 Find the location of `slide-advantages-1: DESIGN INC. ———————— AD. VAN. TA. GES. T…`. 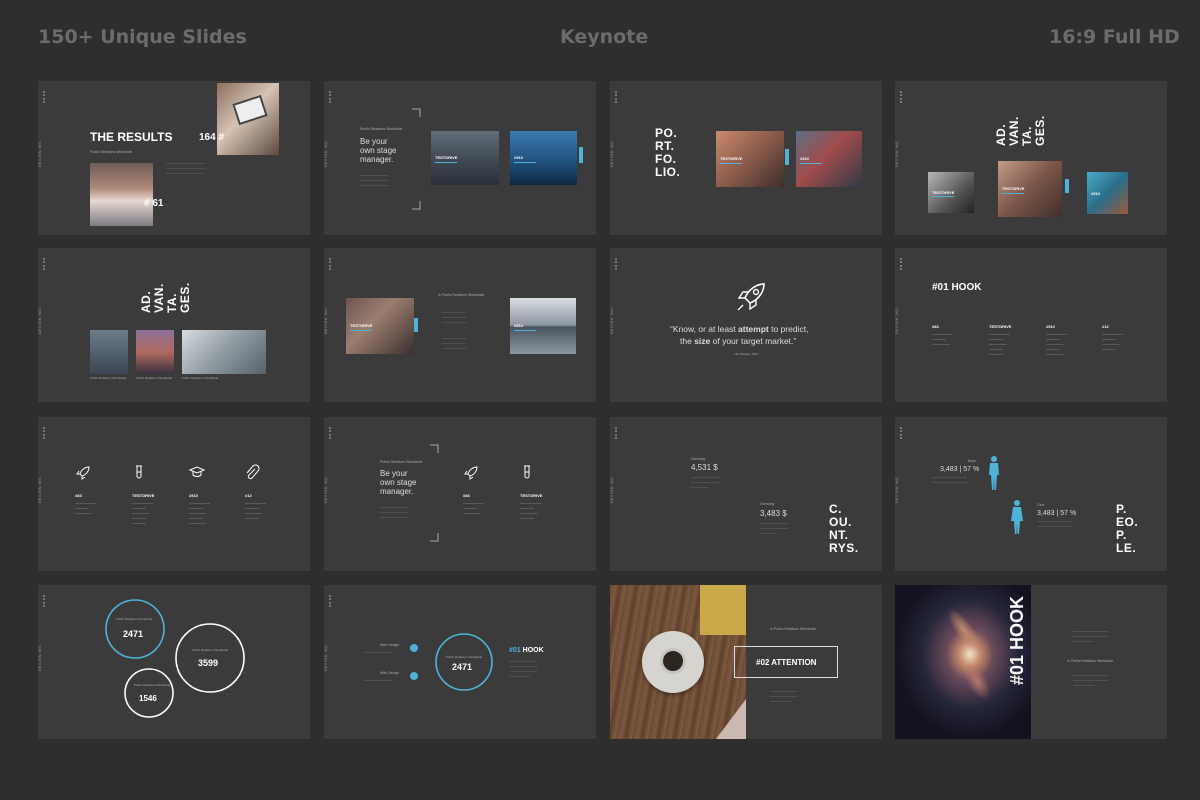

slide-advantages-1: DESIGN INC. ———————— AD. VAN. TA. GES. T… is located at coordinates (1031, 158).